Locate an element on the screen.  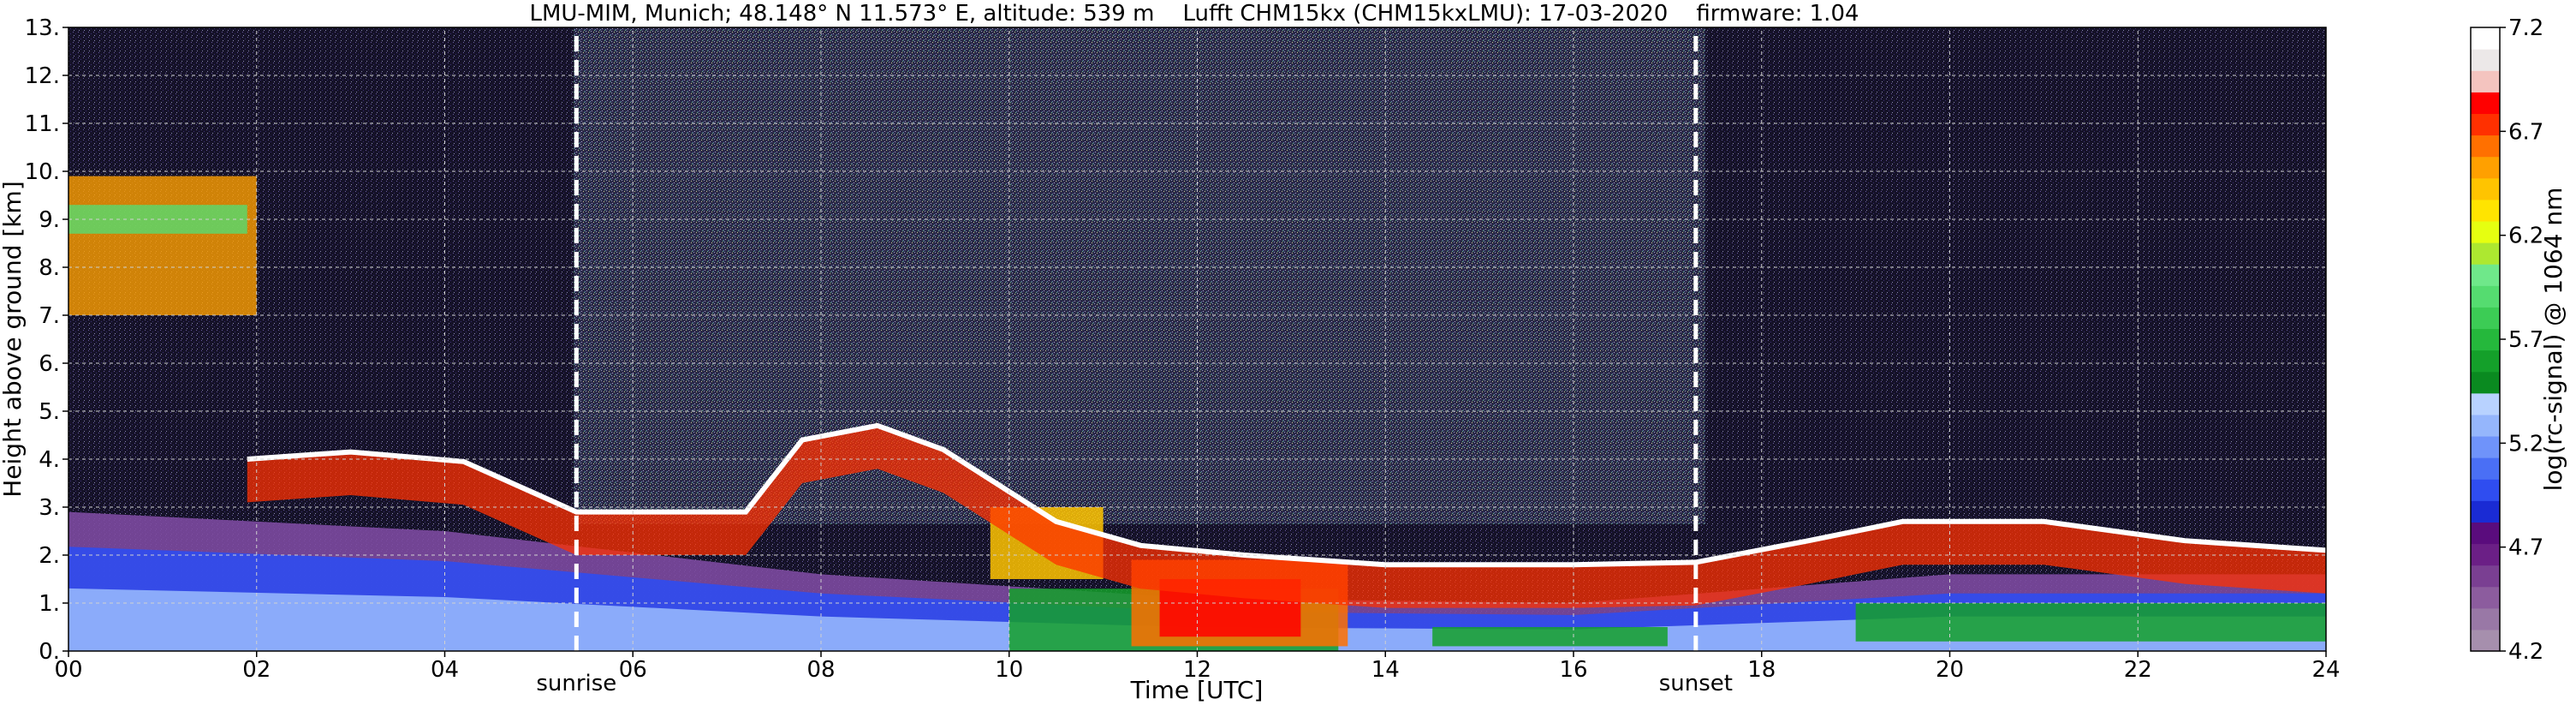
x-tick-label: 08 is located at coordinates (821, 670).